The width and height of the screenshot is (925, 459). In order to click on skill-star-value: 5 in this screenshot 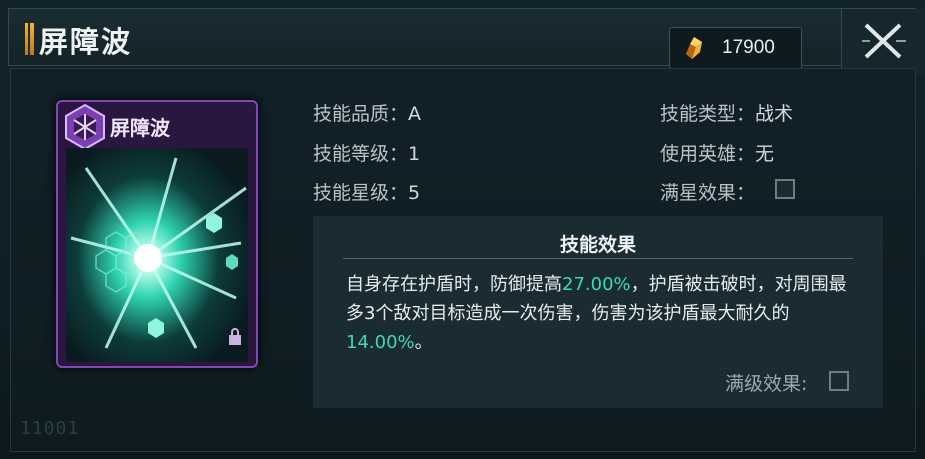, I will do `click(414, 193)`.